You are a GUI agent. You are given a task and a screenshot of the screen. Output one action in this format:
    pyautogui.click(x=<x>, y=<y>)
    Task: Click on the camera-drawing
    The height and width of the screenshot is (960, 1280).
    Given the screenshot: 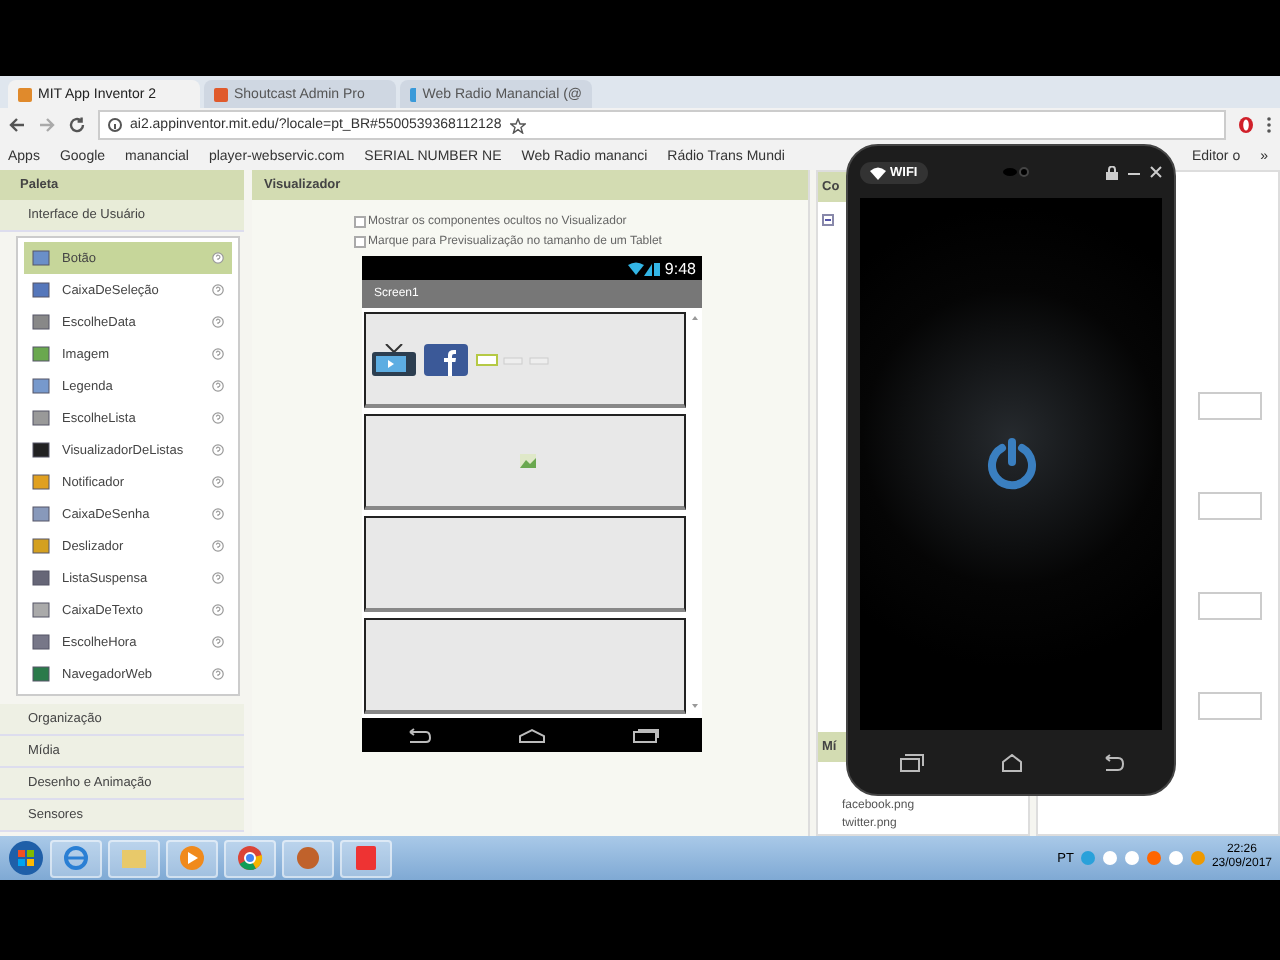 What is the action you would take?
    pyautogui.click(x=1016, y=172)
    